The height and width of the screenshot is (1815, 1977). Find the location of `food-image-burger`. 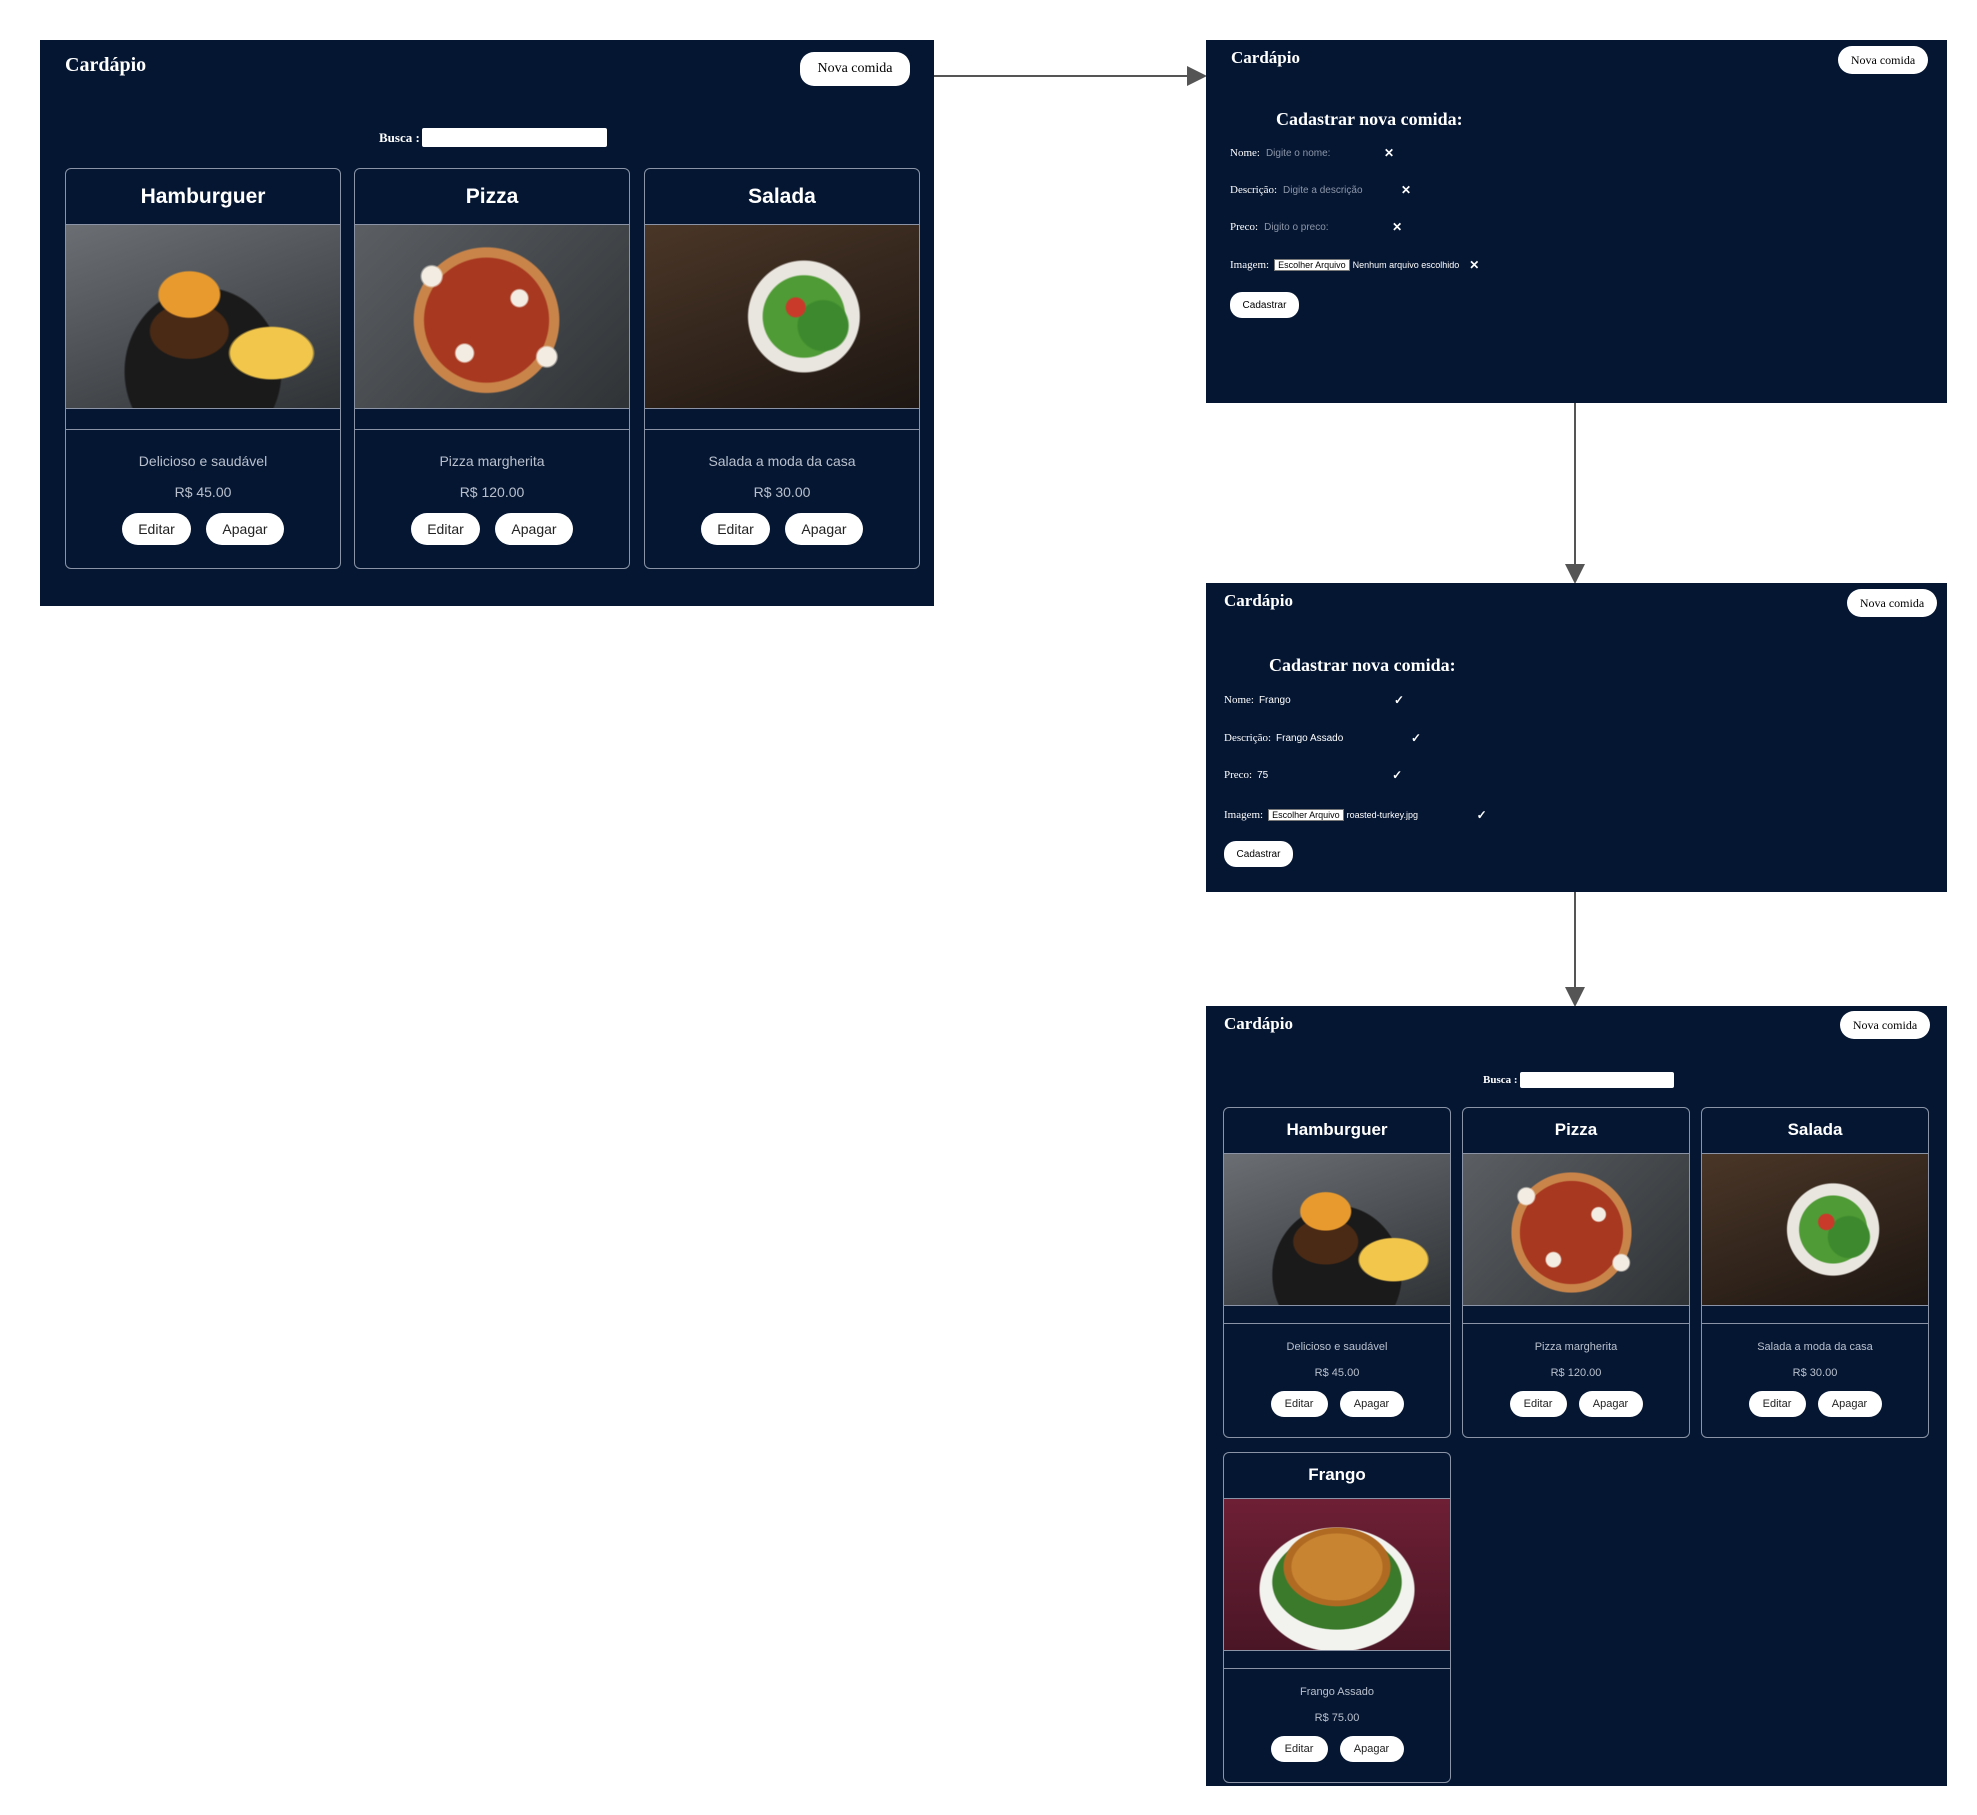

food-image-burger is located at coordinates (203, 316).